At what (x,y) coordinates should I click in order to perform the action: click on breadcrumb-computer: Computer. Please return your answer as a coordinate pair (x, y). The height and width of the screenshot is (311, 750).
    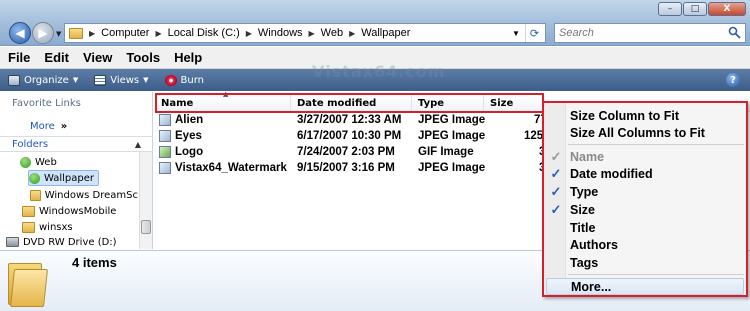
    Looking at the image, I should click on (125, 33).